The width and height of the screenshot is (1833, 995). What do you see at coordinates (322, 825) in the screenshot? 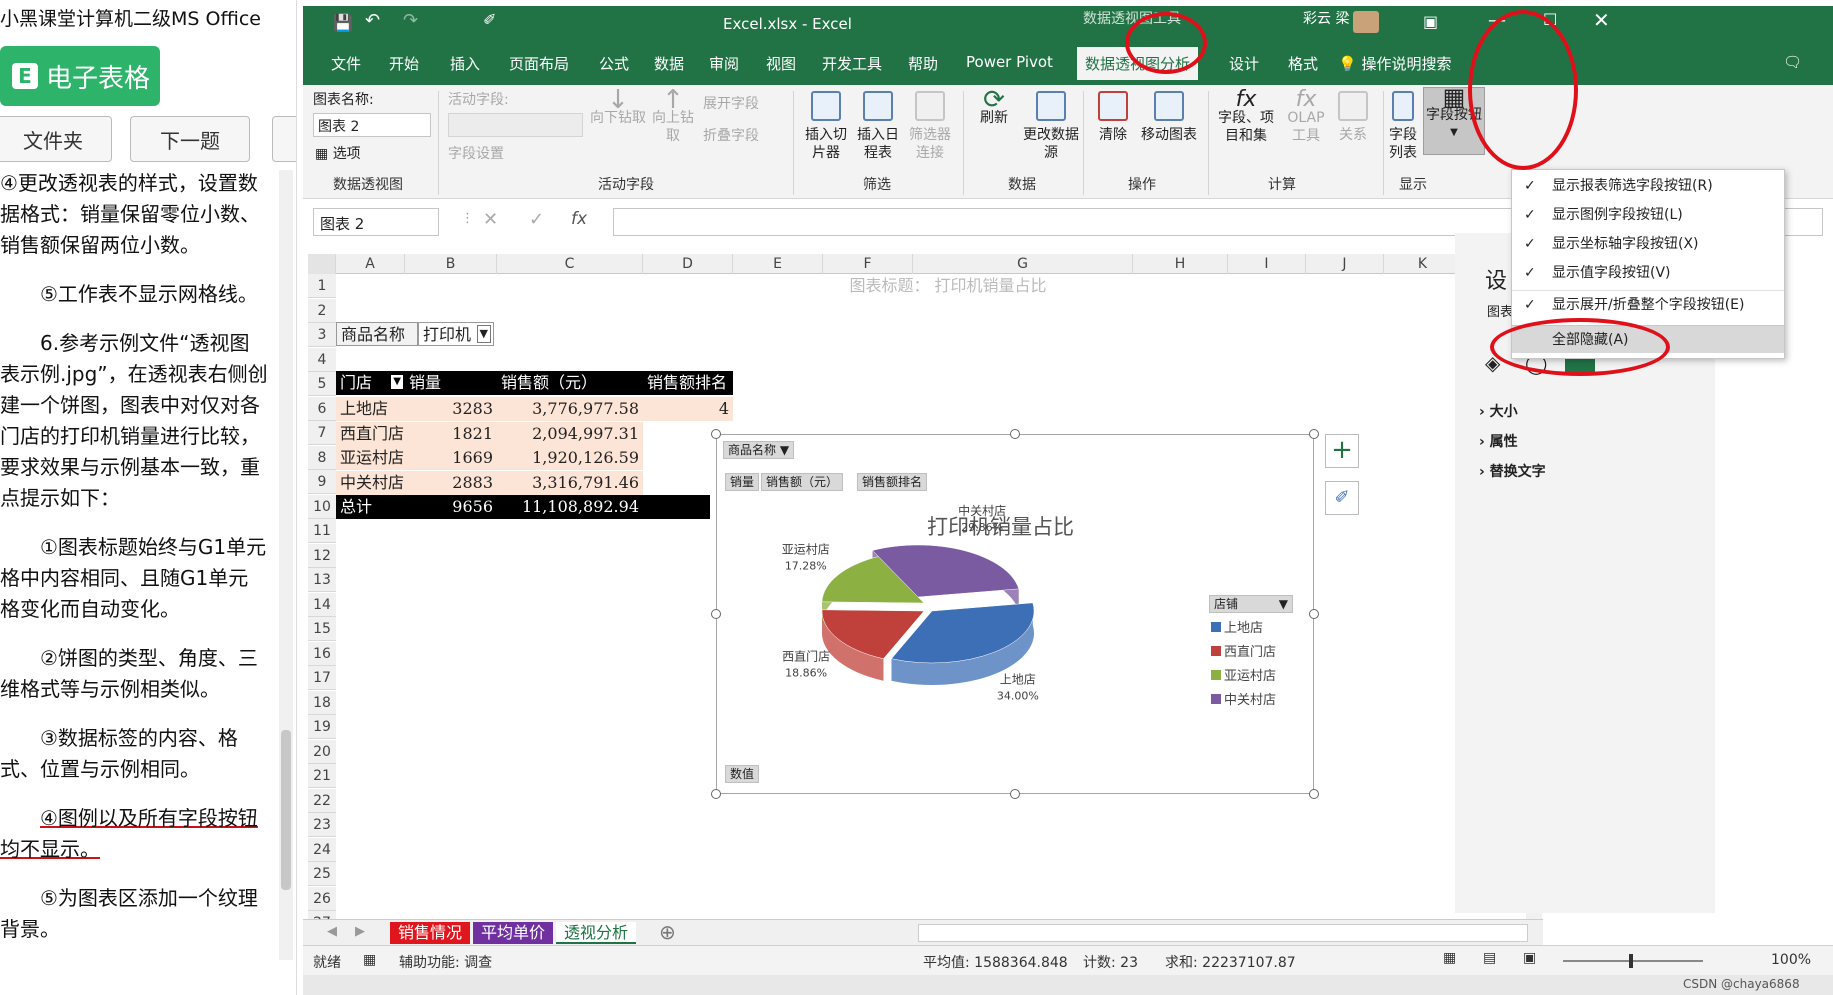
I see `row-header: 23` at bounding box center [322, 825].